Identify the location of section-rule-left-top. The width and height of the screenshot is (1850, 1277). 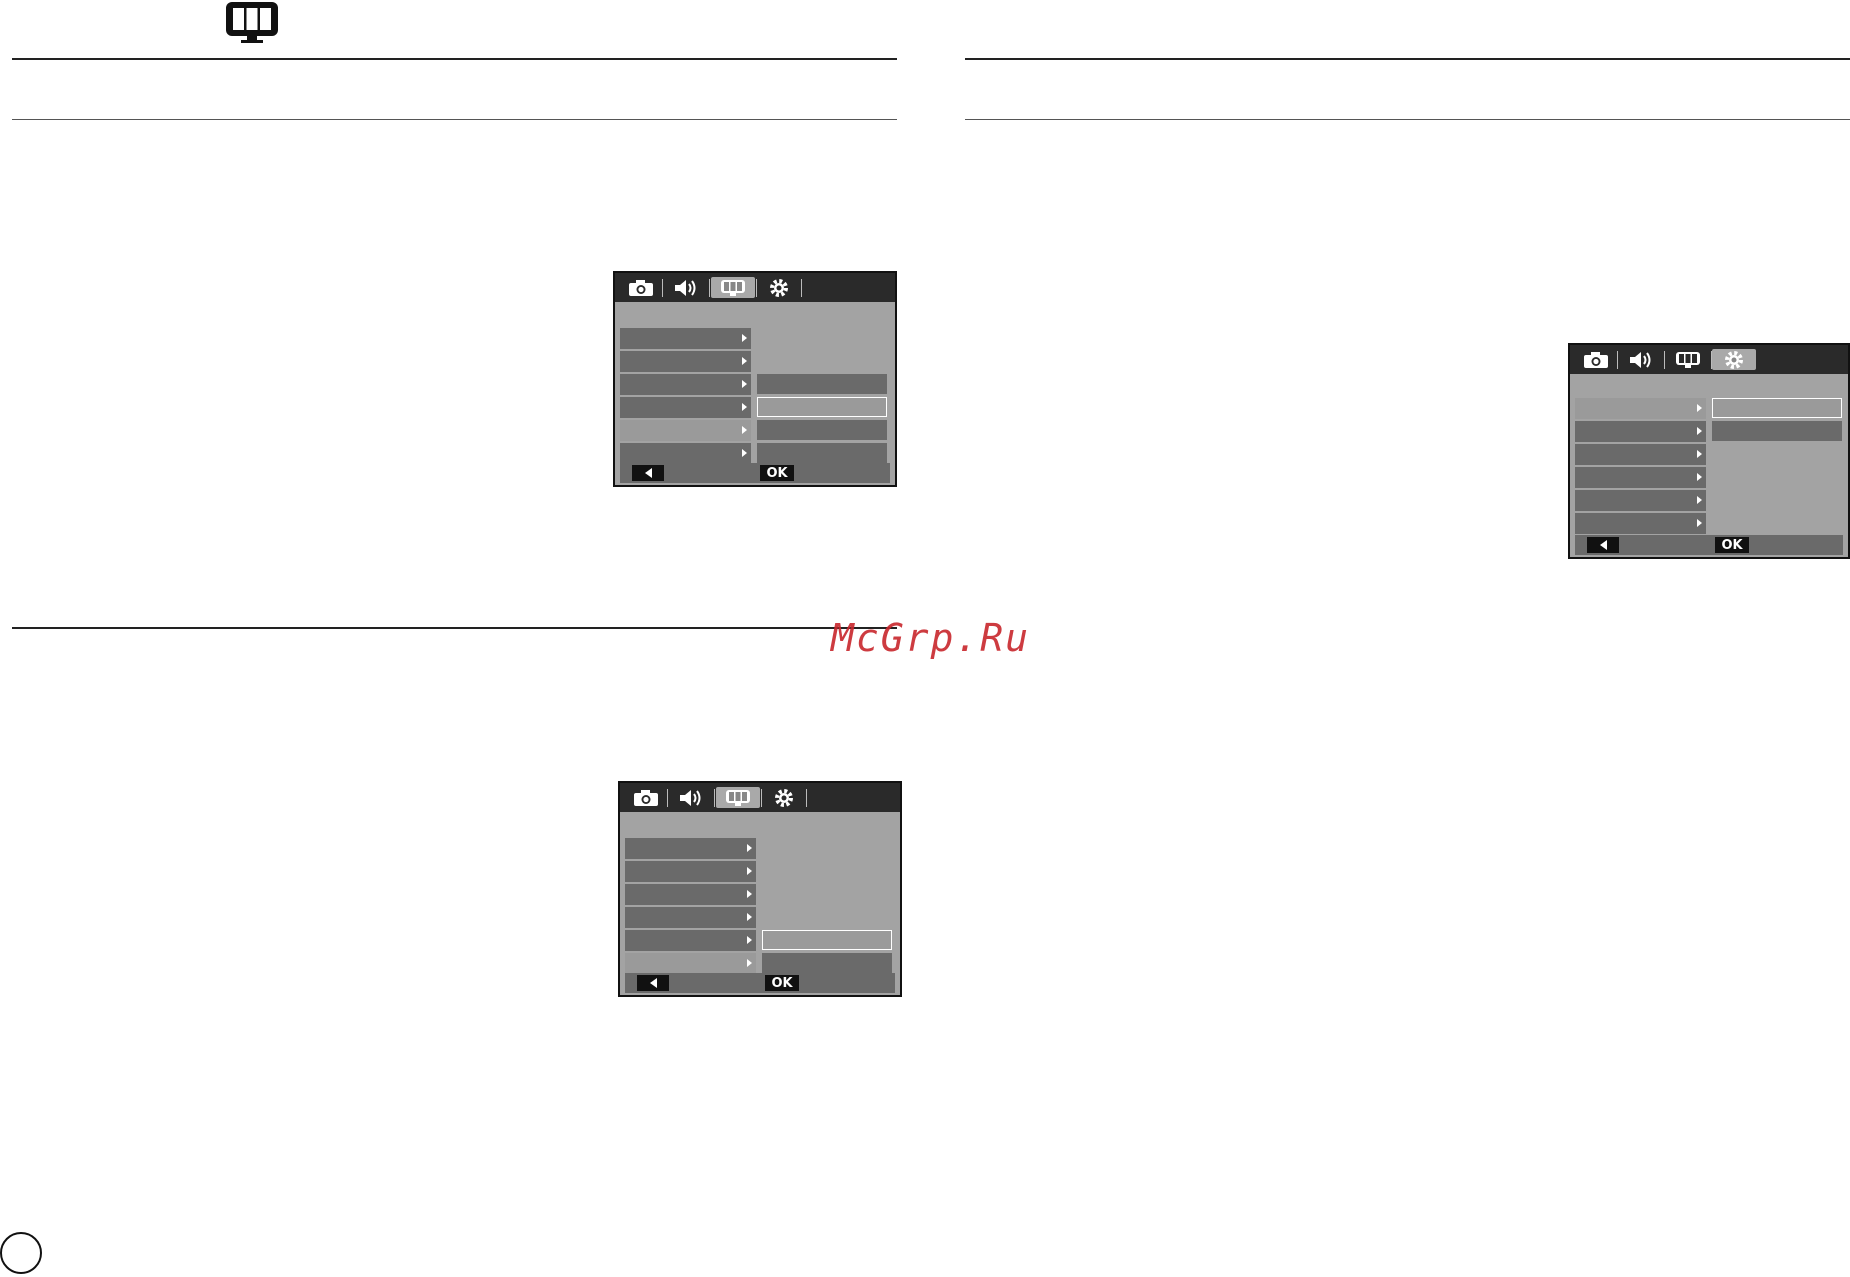
(454, 59).